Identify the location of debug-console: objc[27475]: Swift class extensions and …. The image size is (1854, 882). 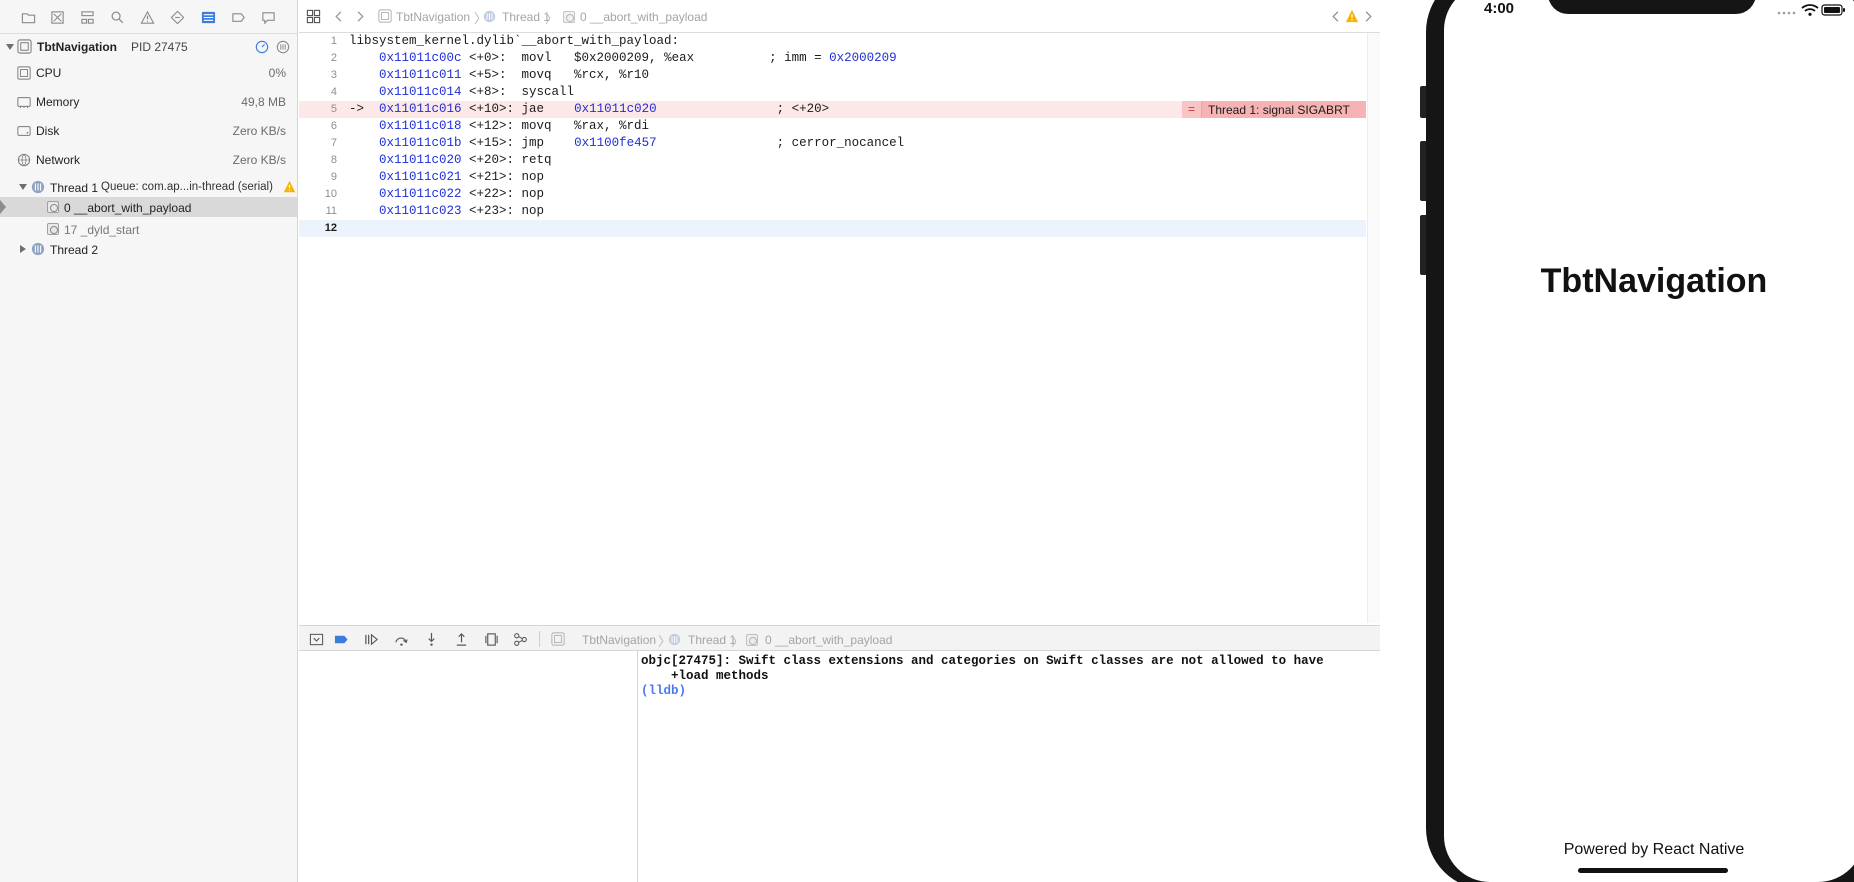
(1009, 766).